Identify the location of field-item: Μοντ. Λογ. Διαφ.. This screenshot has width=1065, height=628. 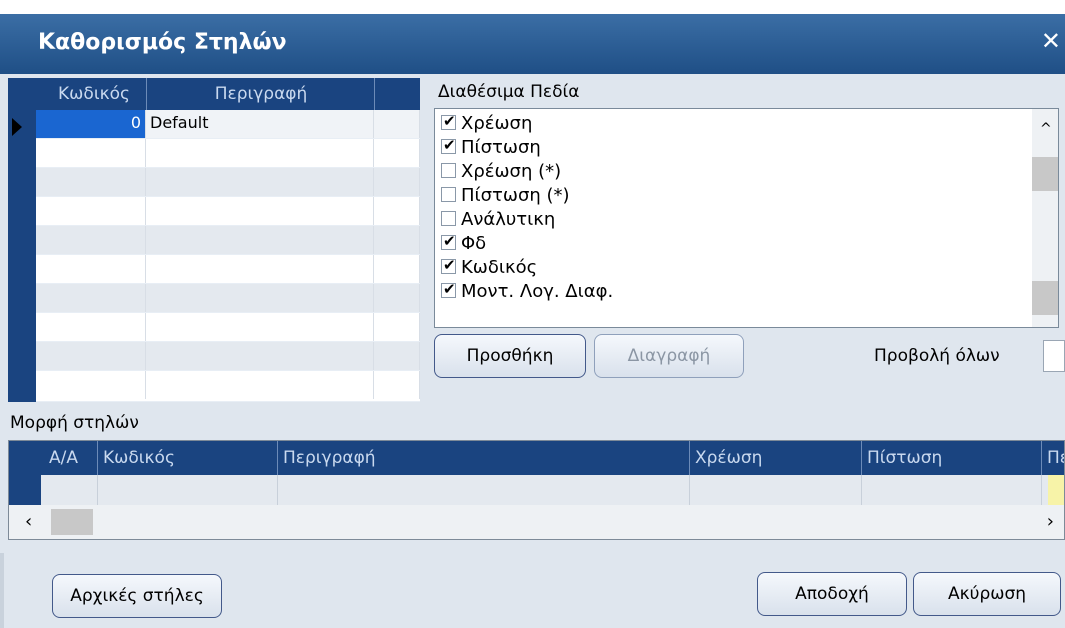
(527, 292).